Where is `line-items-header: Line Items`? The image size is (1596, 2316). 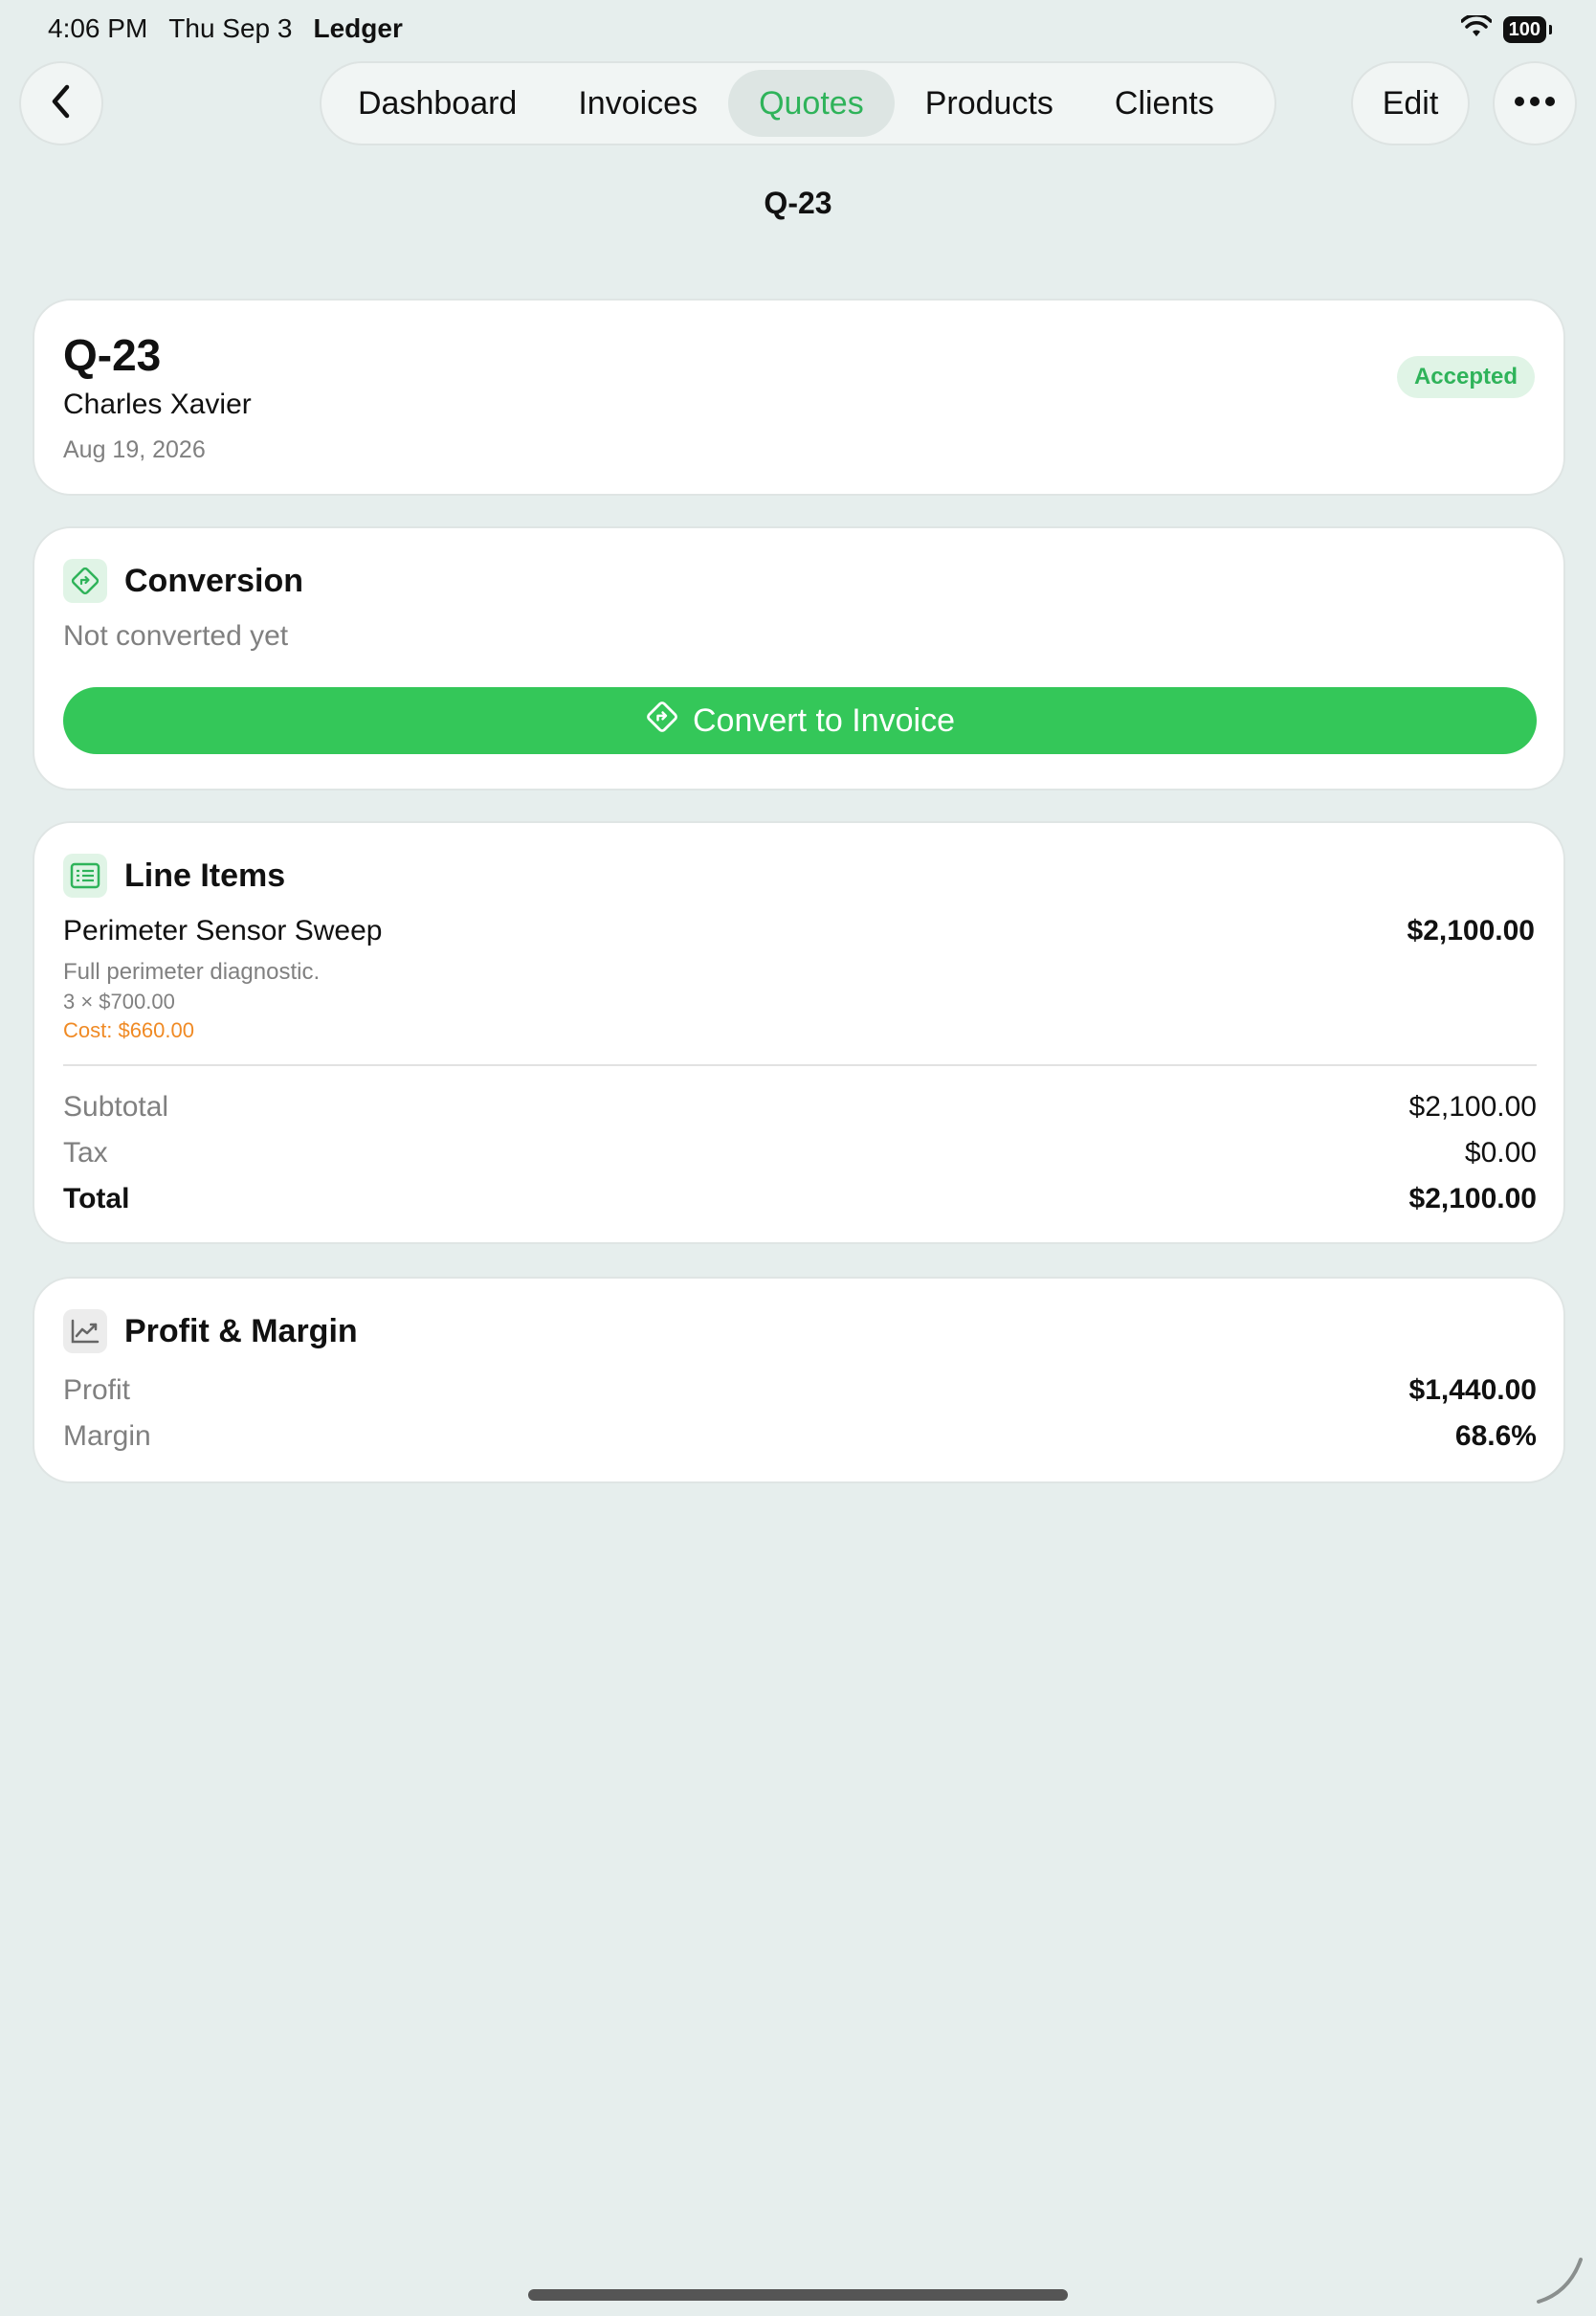 line-items-header: Line Items is located at coordinates (174, 876).